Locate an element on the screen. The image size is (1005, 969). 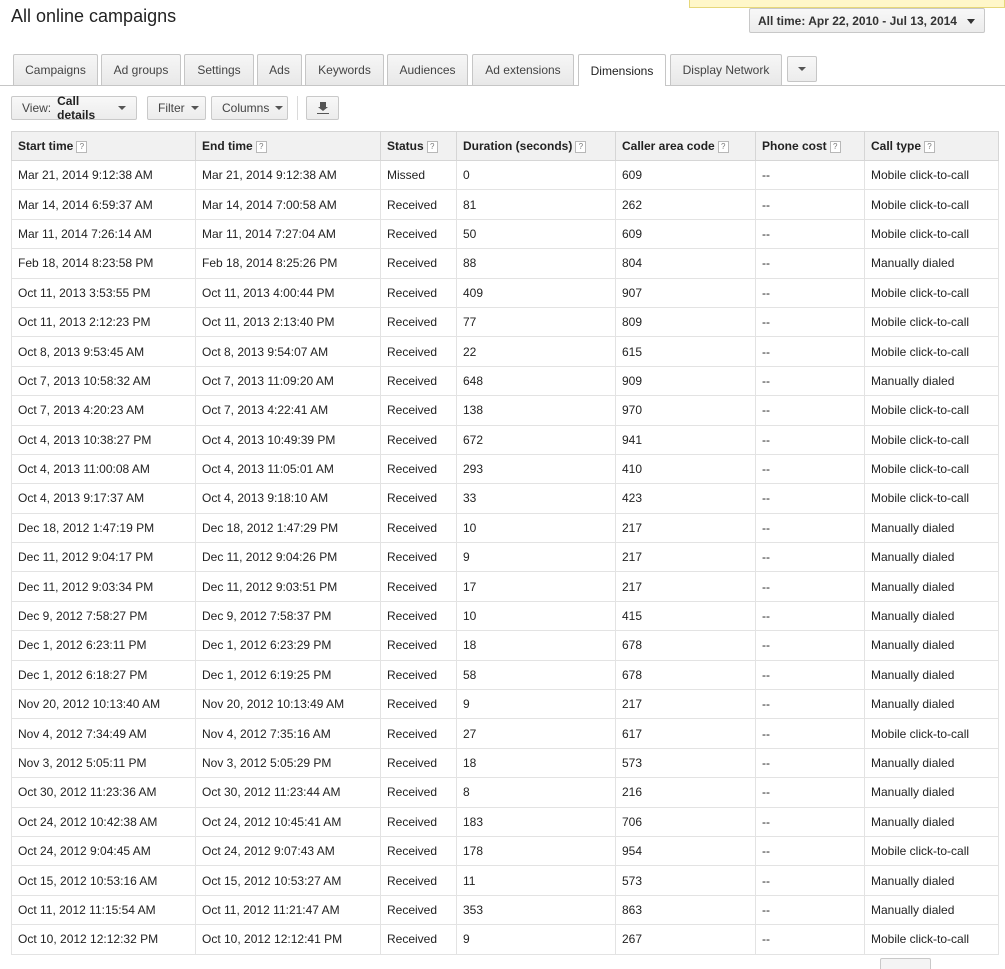
end-time-cell: Mar 21, 2014 9:12:38 AM is located at coordinates (288, 175).